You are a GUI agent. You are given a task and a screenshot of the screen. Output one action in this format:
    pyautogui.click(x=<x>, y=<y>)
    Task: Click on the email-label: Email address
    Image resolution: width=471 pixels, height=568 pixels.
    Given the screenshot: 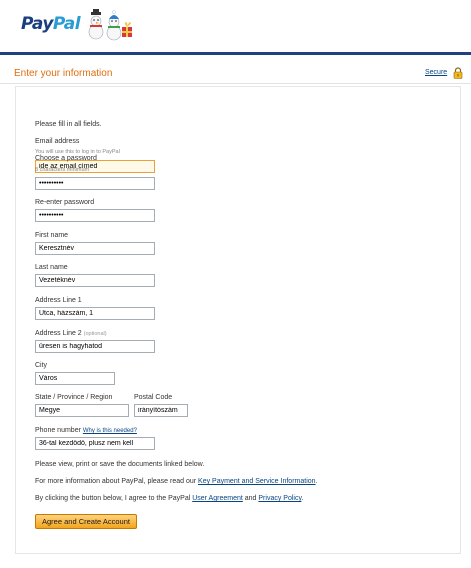 What is the action you would take?
    pyautogui.click(x=57, y=141)
    